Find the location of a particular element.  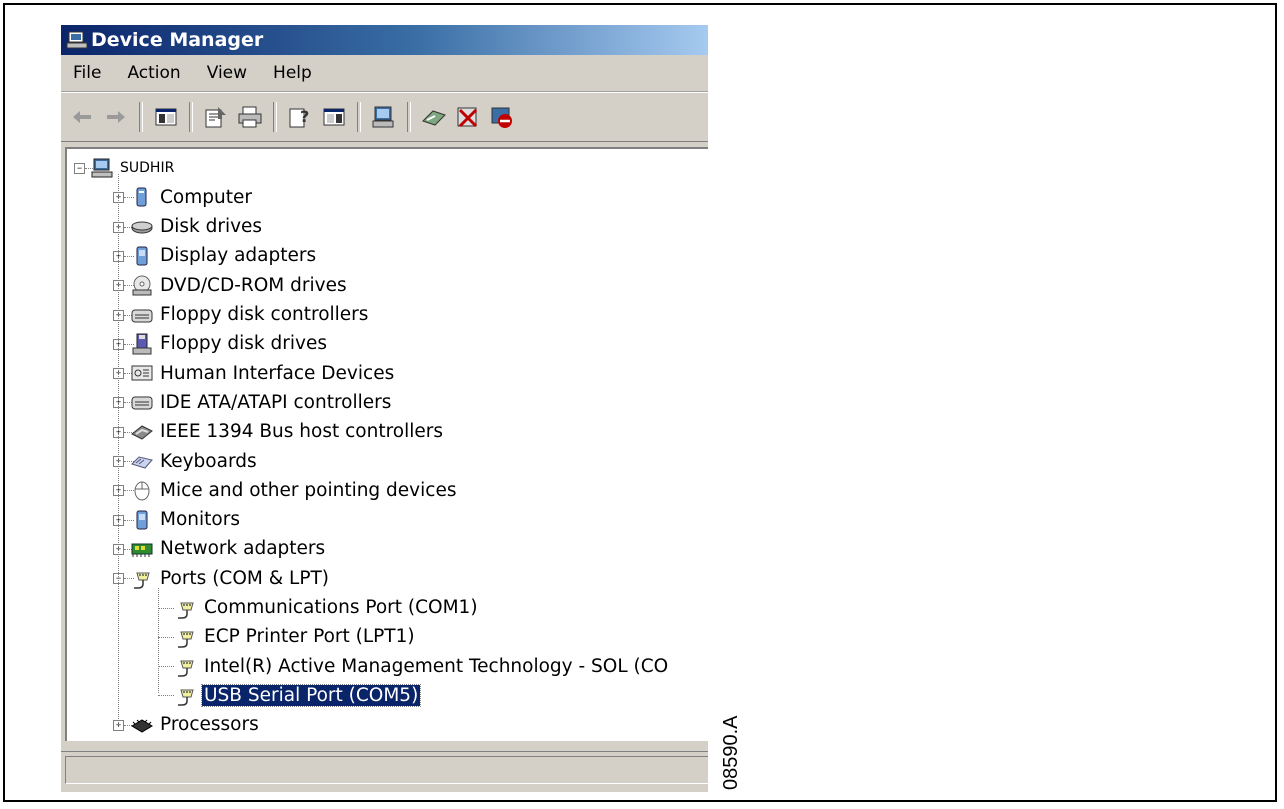

disable-button is located at coordinates (502, 117).